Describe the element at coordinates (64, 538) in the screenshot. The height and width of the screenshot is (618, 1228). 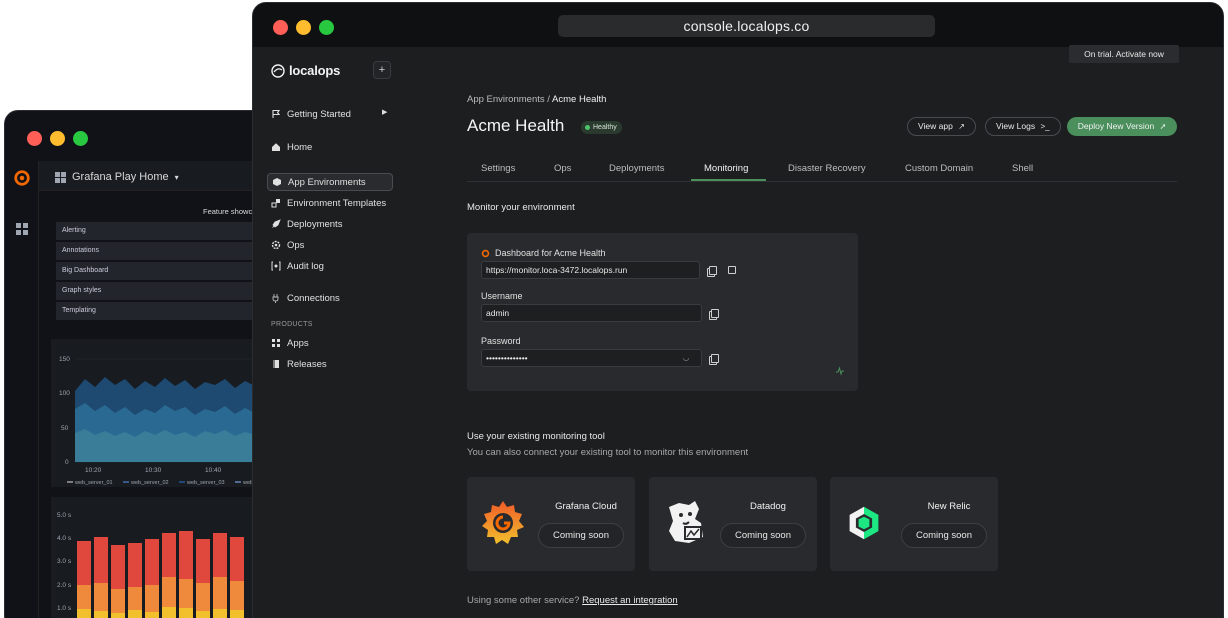
I see `y-tick: 4.0 s` at that location.